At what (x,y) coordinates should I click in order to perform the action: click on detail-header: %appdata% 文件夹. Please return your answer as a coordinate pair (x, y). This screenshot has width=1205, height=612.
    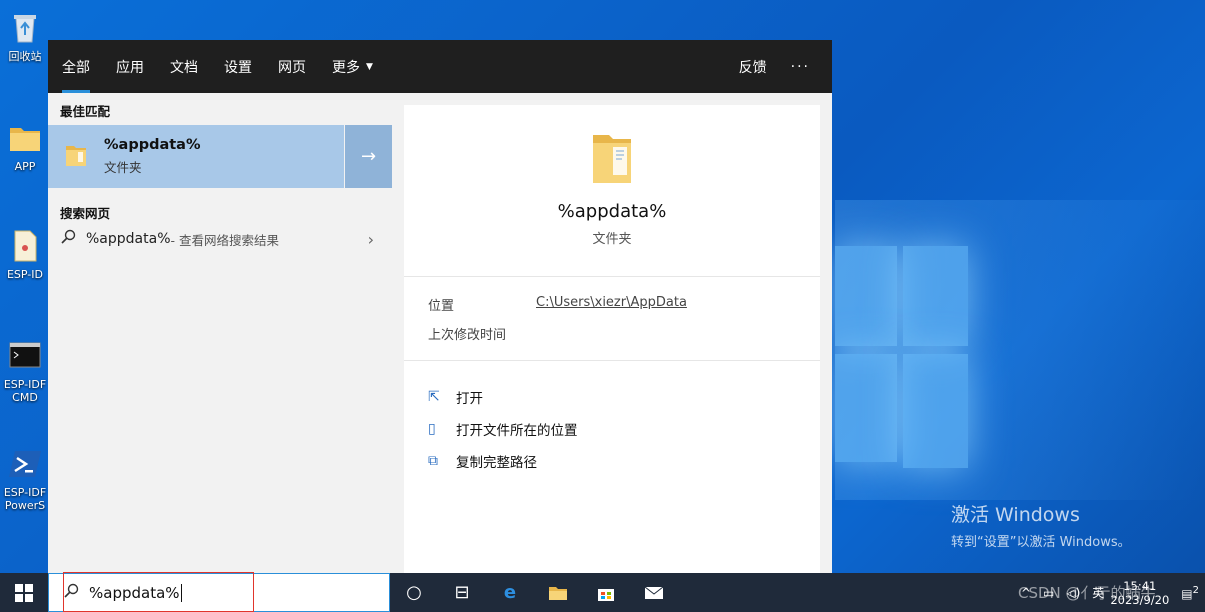
    Looking at the image, I should click on (612, 191).